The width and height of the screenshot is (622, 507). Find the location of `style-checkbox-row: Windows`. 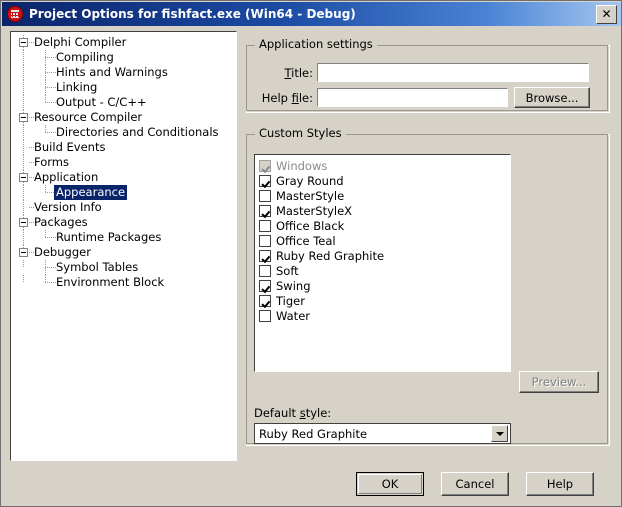

style-checkbox-row: Windows is located at coordinates (384, 165).